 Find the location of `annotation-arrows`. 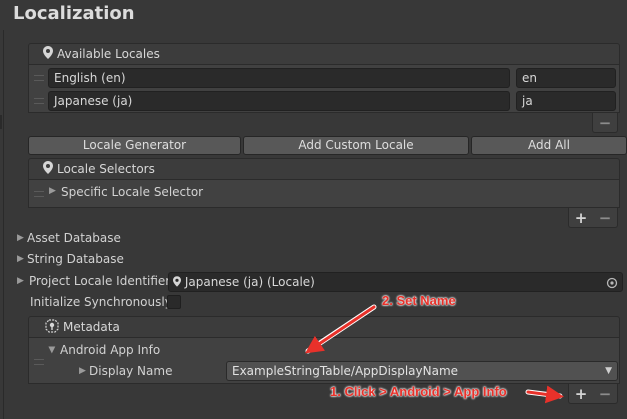

annotation-arrows is located at coordinates (434, 354).